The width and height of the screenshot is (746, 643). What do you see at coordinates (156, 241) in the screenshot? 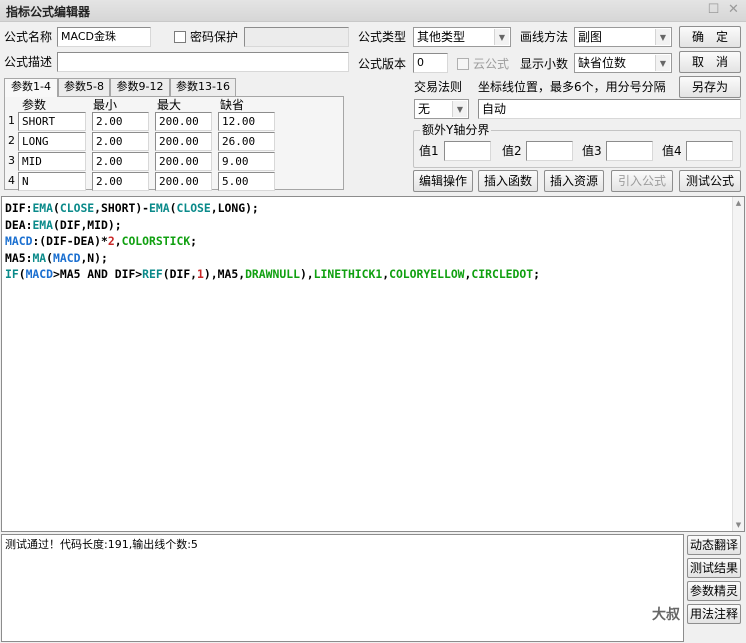
I see `code-token: COLORSTICK` at bounding box center [156, 241].